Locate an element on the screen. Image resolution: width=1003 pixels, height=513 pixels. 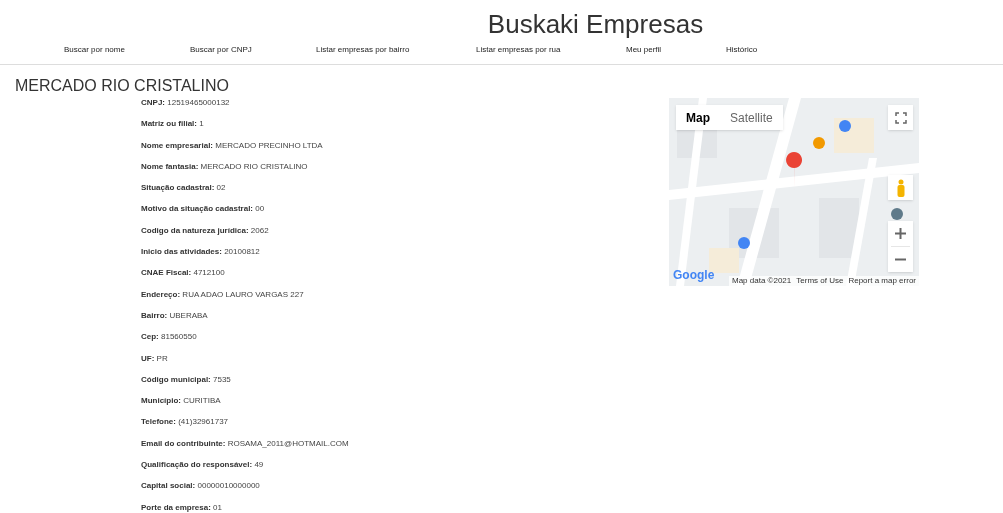
map-type-tab: Map is located at coordinates (698, 117).